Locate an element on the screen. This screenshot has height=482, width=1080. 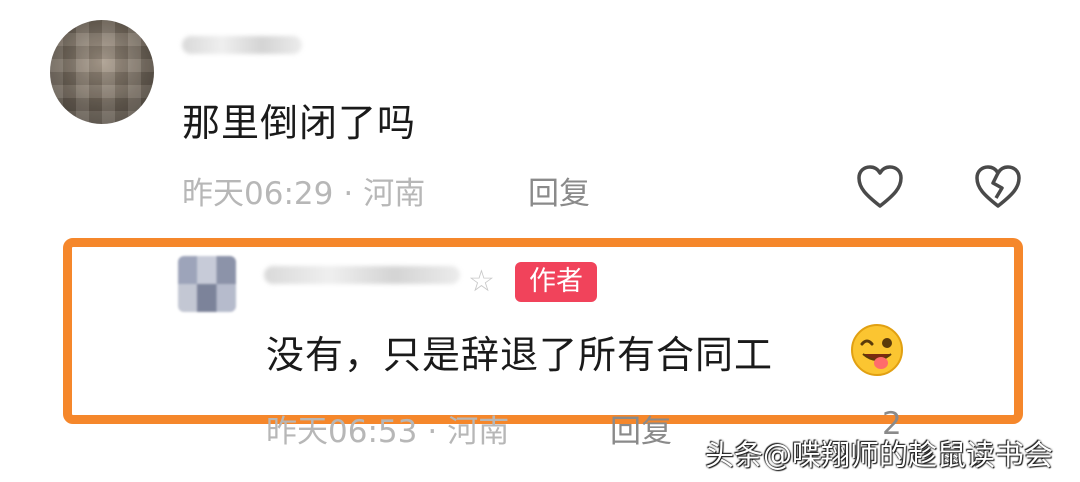
comment-meta: 昨天06:29 · 河南 is located at coordinates (303, 190).